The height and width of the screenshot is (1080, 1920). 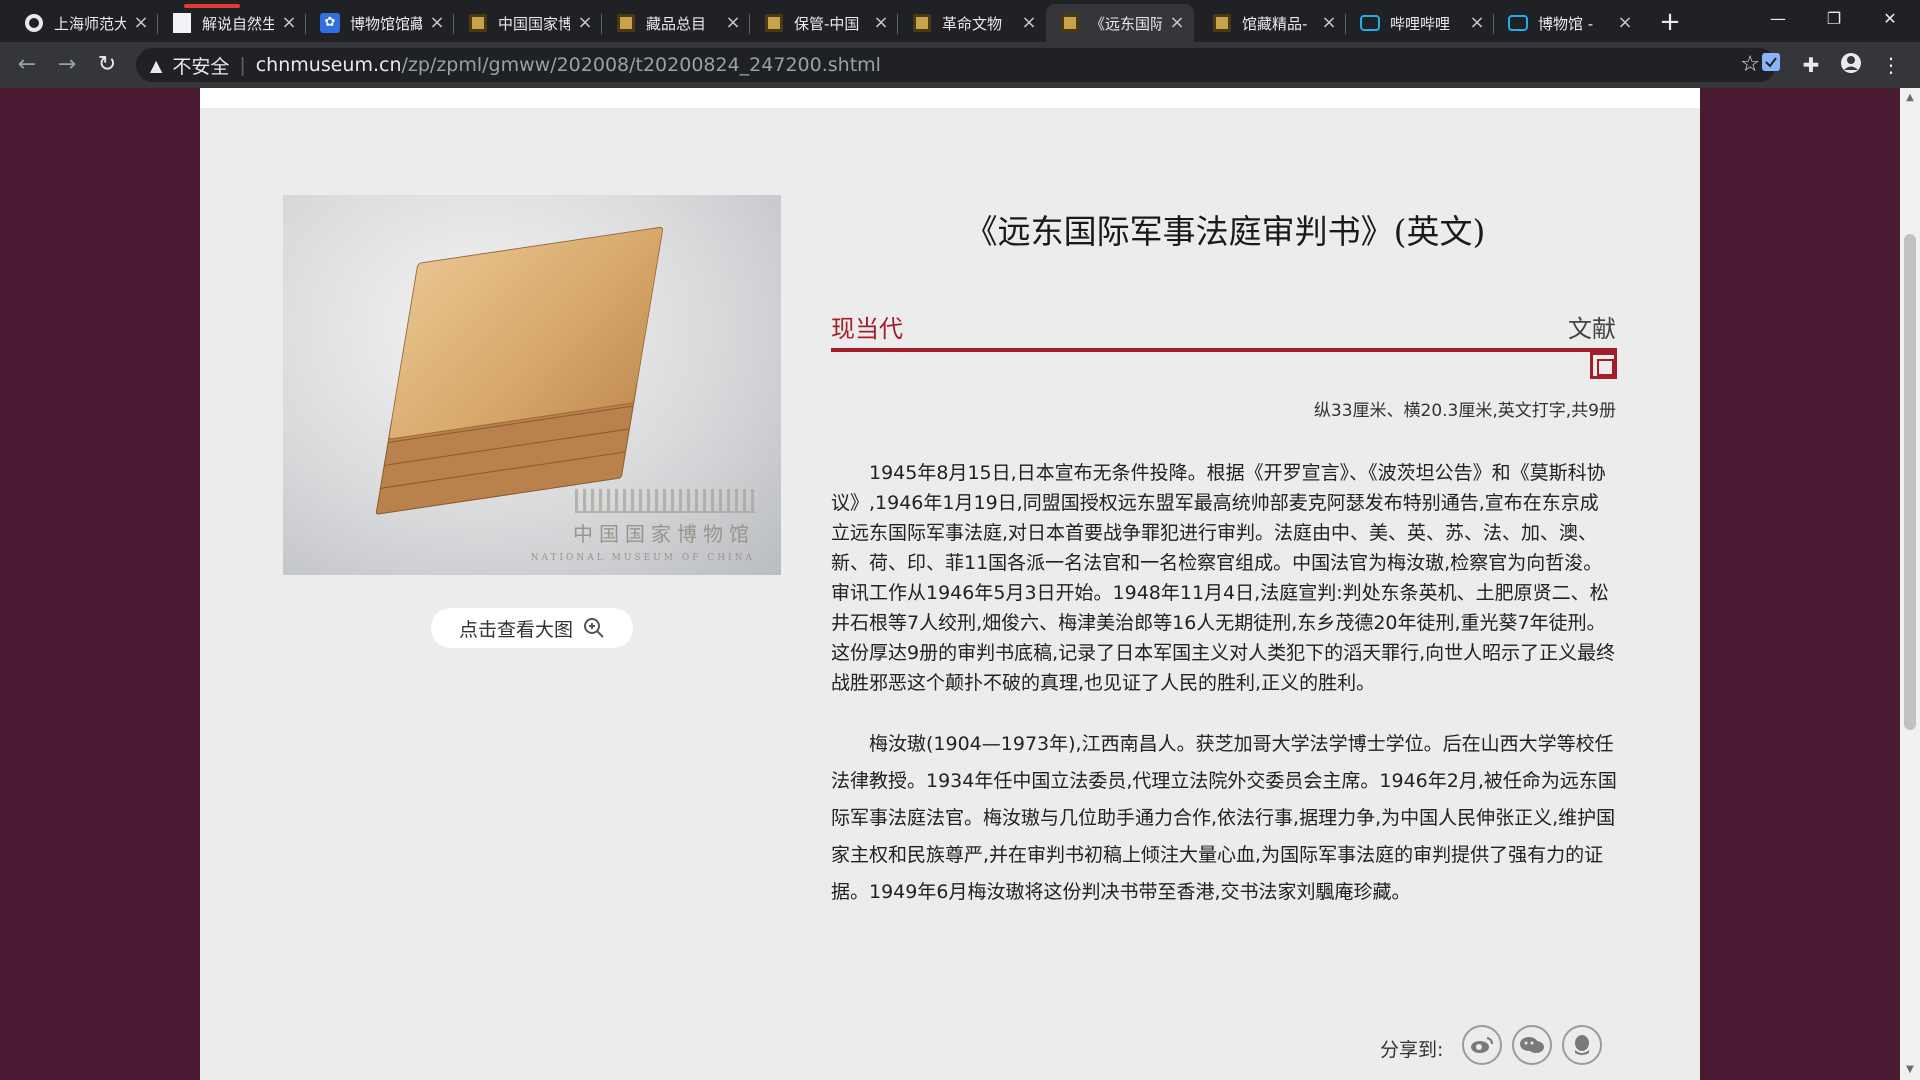 I want to click on tab-title: 藏品总目, so click(x=676, y=23).